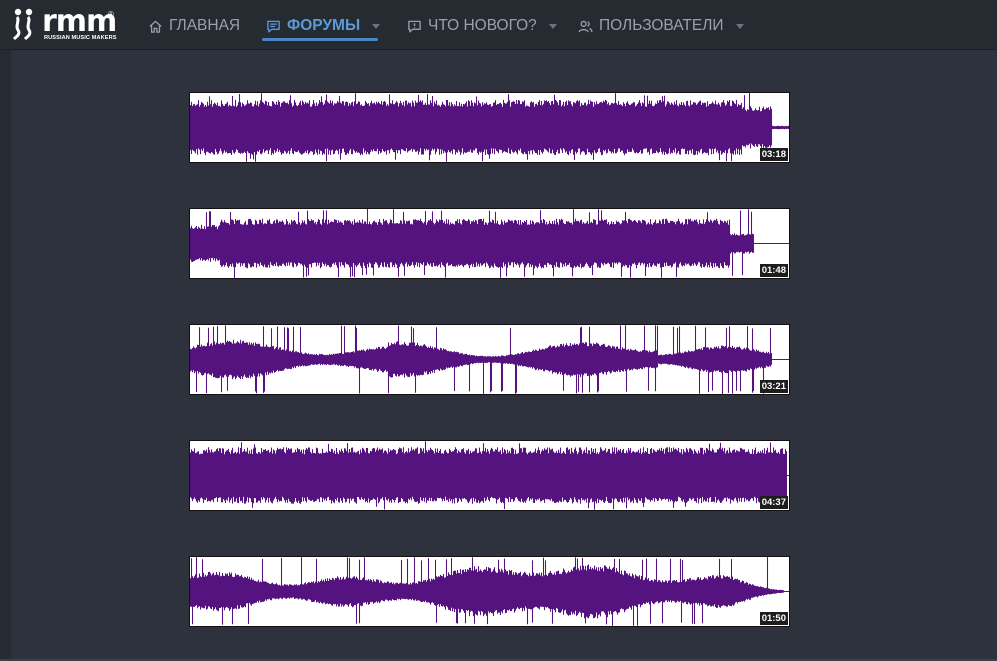  What do you see at coordinates (80, 38) in the screenshot?
I see `logo-subtitle: RUSSIAN MUSIC MAKERS` at bounding box center [80, 38].